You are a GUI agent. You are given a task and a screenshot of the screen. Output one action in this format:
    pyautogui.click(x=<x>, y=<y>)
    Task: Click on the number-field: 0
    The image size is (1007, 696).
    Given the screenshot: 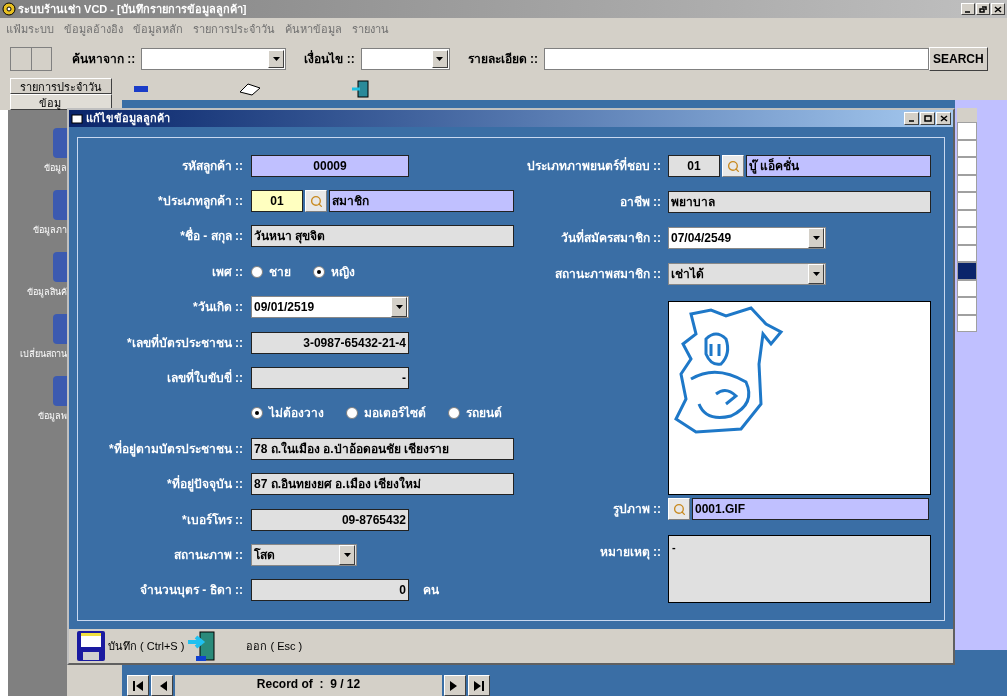 What is the action you would take?
    pyautogui.click(x=330, y=590)
    